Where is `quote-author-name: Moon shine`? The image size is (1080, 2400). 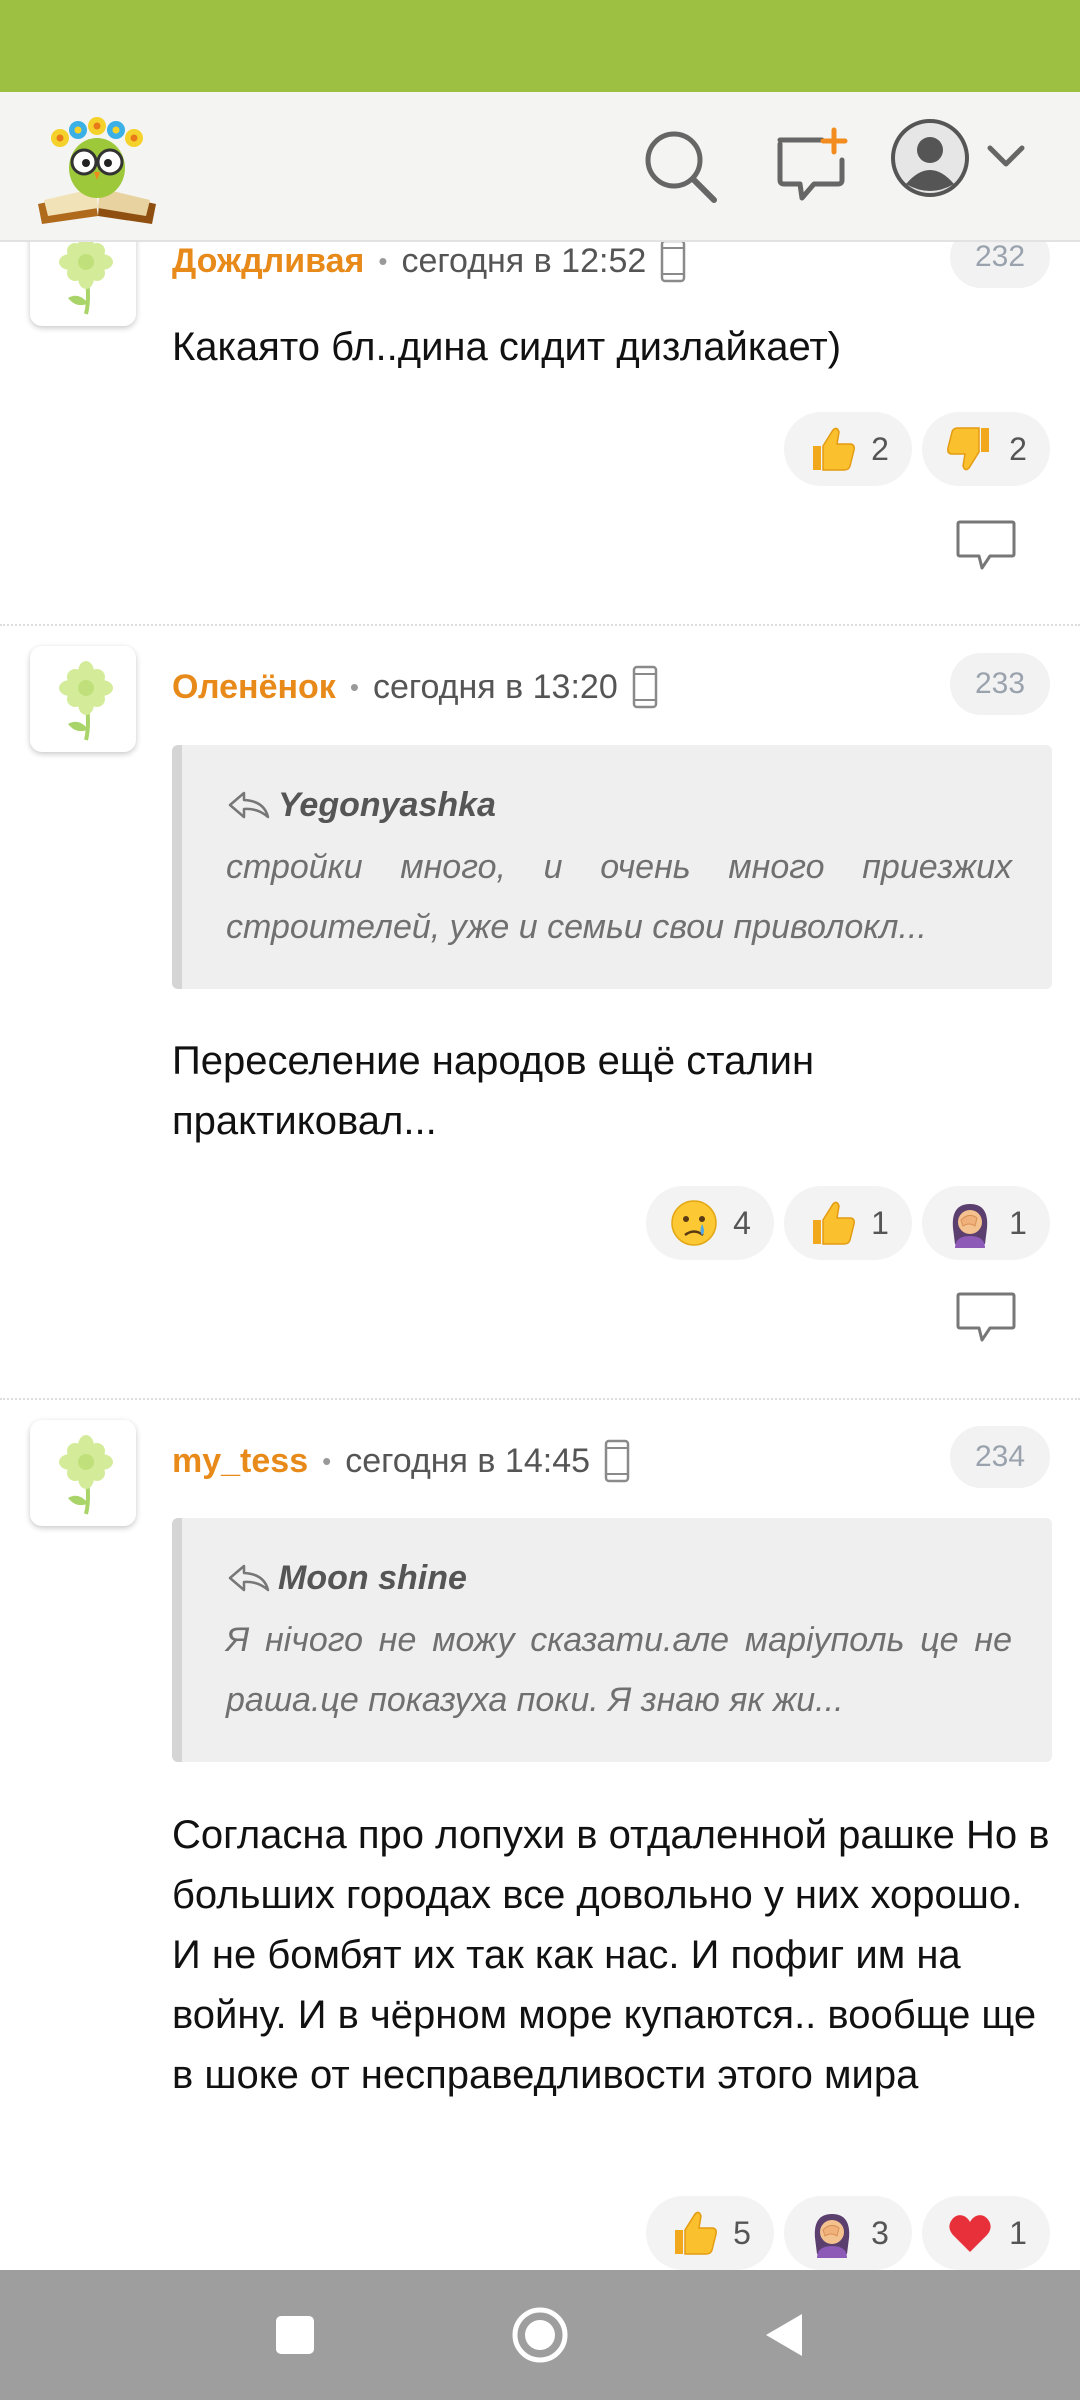 quote-author-name: Moon shine is located at coordinates (372, 1577).